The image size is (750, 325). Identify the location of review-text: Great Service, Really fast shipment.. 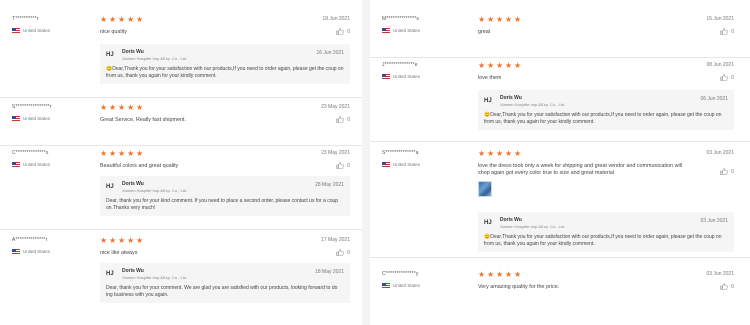
(143, 120).